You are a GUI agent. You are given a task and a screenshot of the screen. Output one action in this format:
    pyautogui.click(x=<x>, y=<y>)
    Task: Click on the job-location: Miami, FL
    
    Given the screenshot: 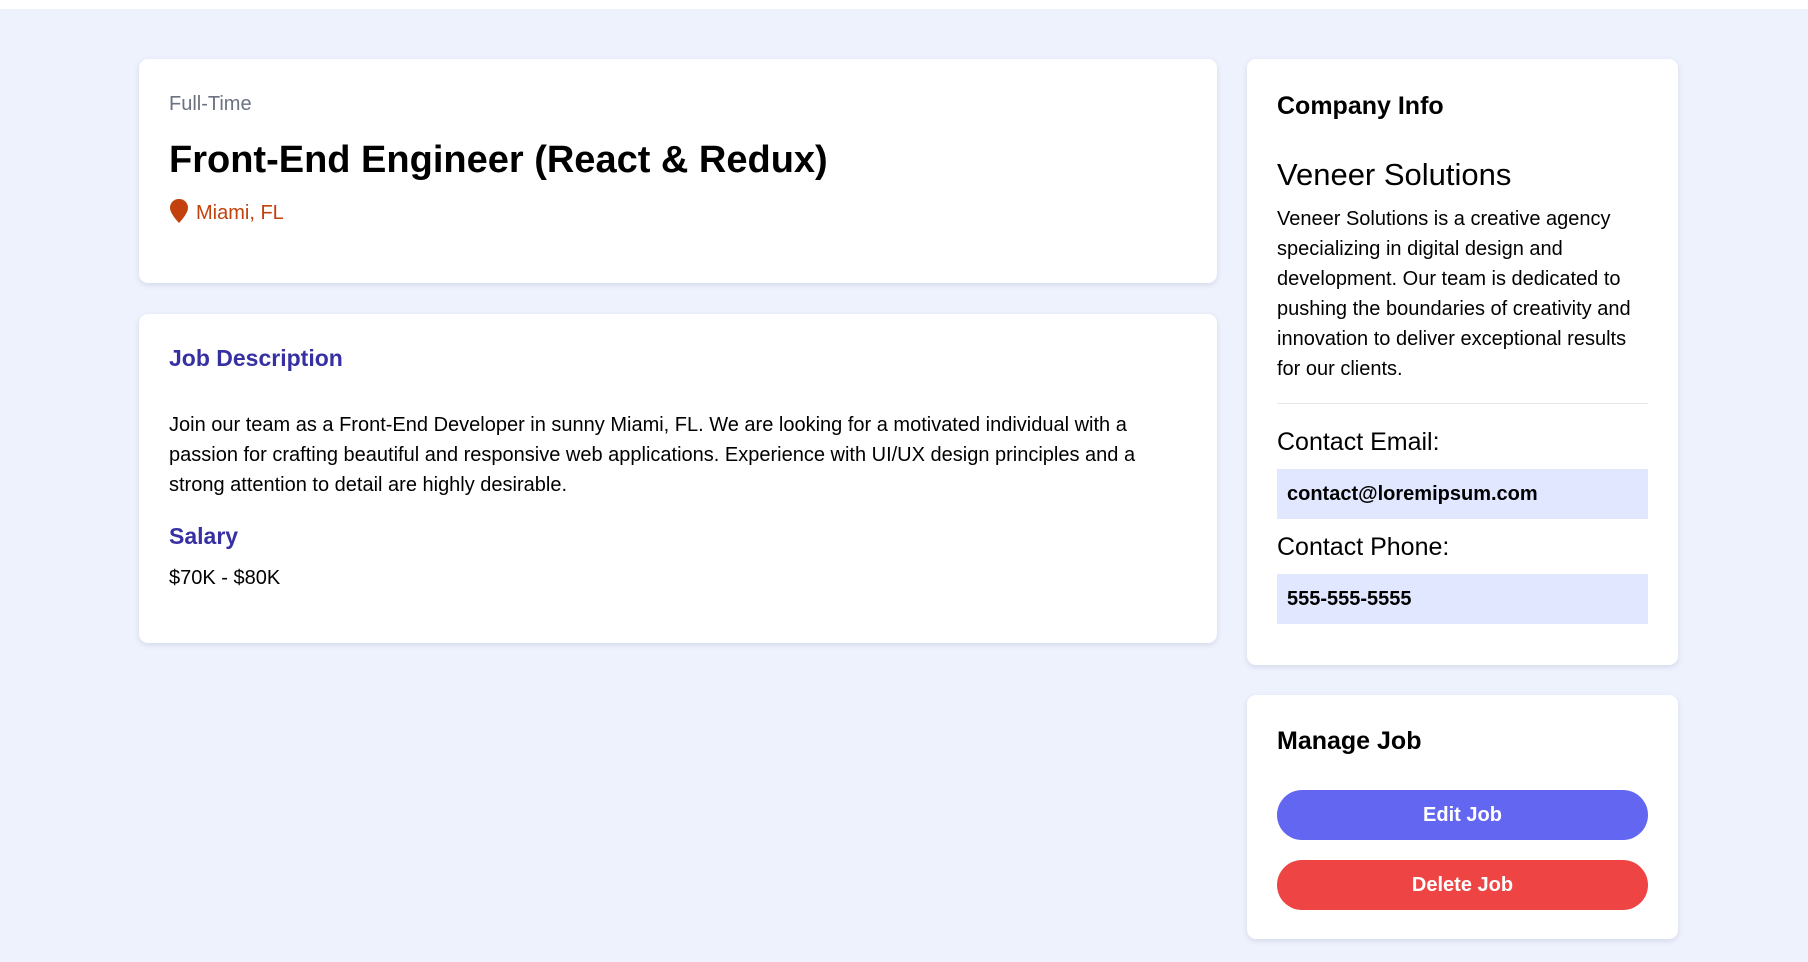 What is the action you would take?
    pyautogui.click(x=226, y=211)
    